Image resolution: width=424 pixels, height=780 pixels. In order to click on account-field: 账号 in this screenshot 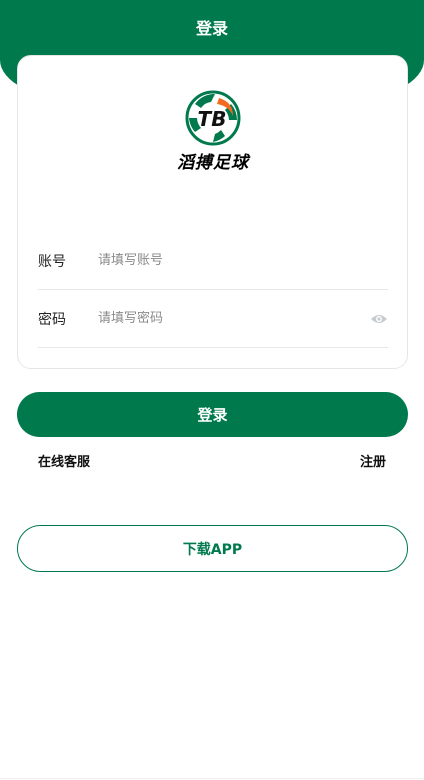, I will do `click(213, 261)`.